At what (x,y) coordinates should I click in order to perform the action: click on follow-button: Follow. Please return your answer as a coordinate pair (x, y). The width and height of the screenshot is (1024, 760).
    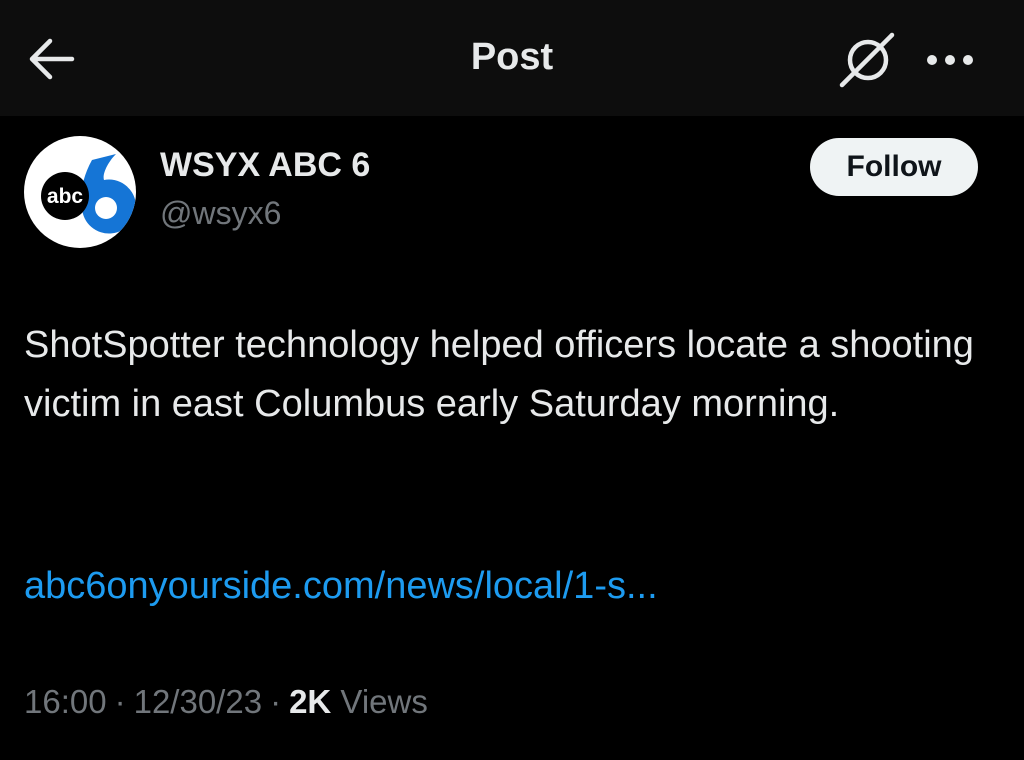
    Looking at the image, I should click on (894, 167).